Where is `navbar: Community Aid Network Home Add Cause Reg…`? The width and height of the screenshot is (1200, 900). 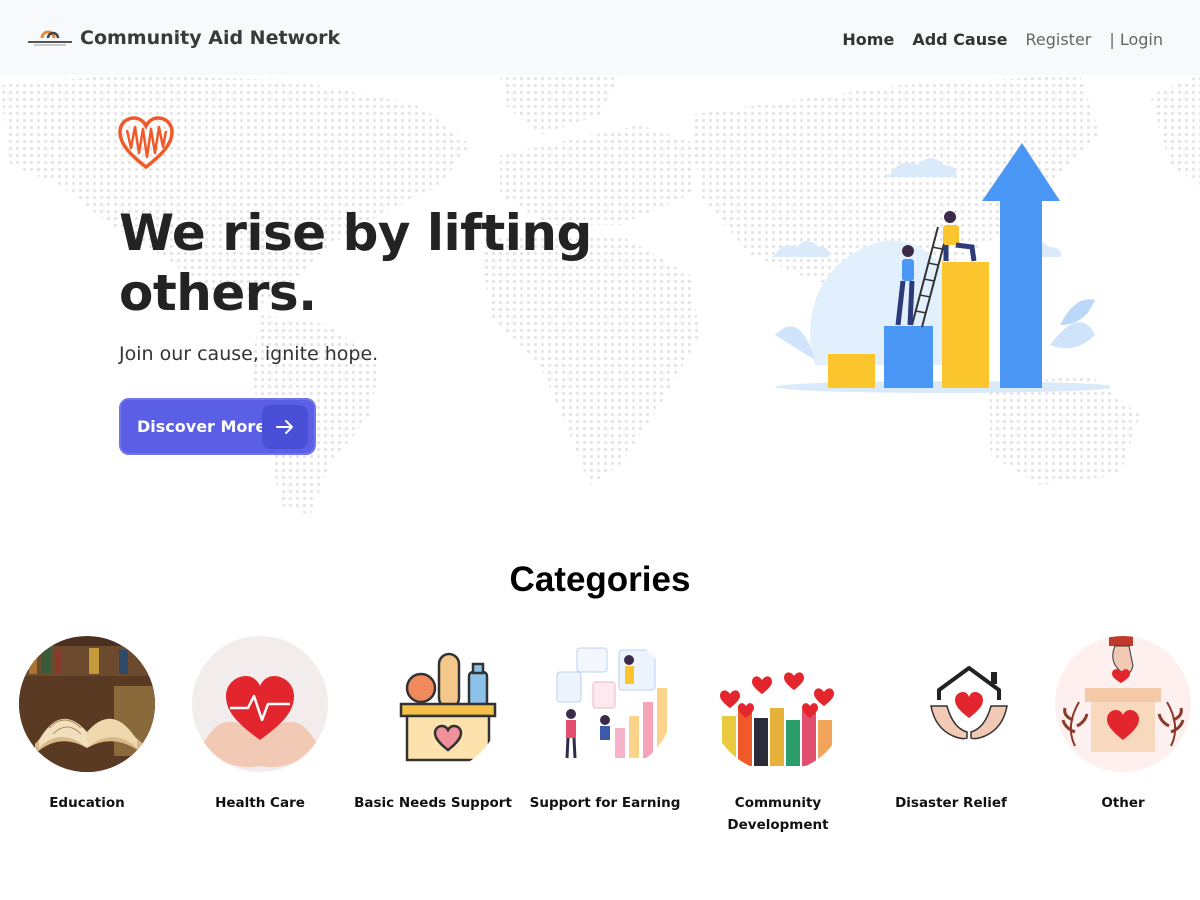 navbar: Community Aid Network Home Add Cause Reg… is located at coordinates (600, 37).